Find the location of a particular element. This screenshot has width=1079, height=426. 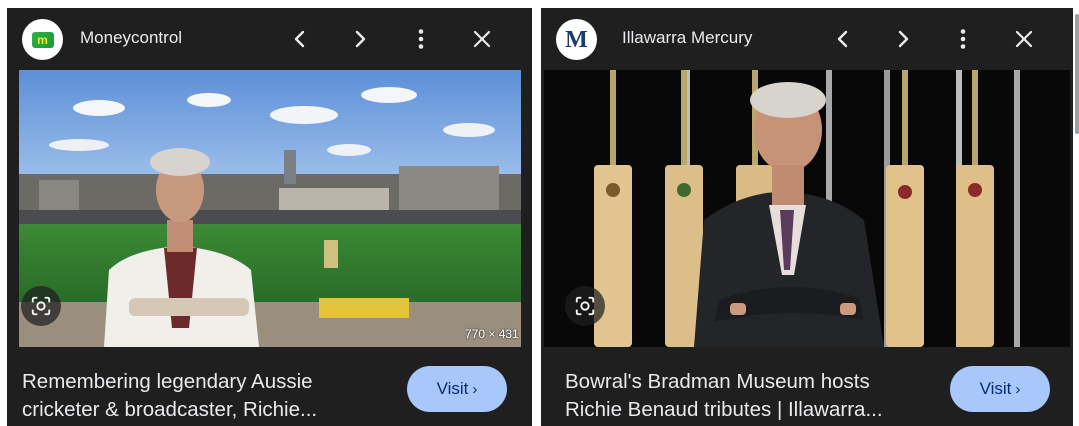

scrollbar-thumb is located at coordinates (1077, 74).